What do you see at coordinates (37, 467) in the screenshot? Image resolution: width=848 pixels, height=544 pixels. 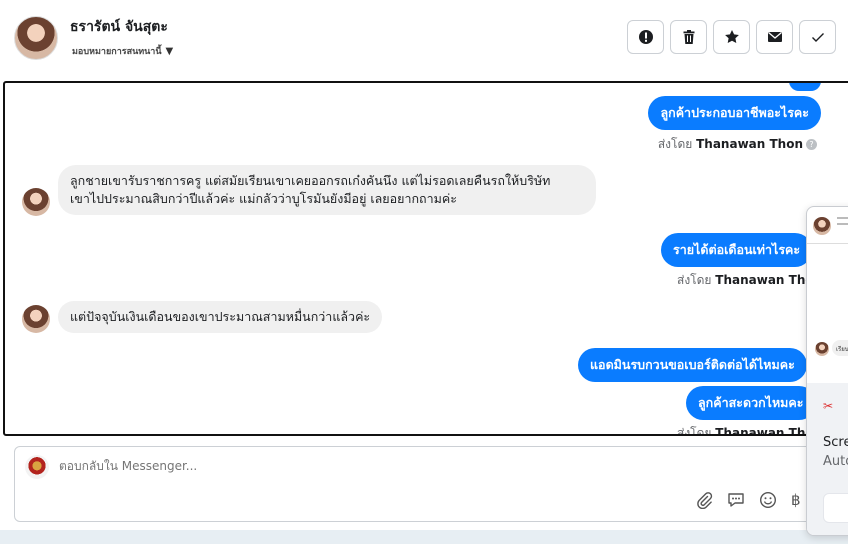 I see `page-avatar` at bounding box center [37, 467].